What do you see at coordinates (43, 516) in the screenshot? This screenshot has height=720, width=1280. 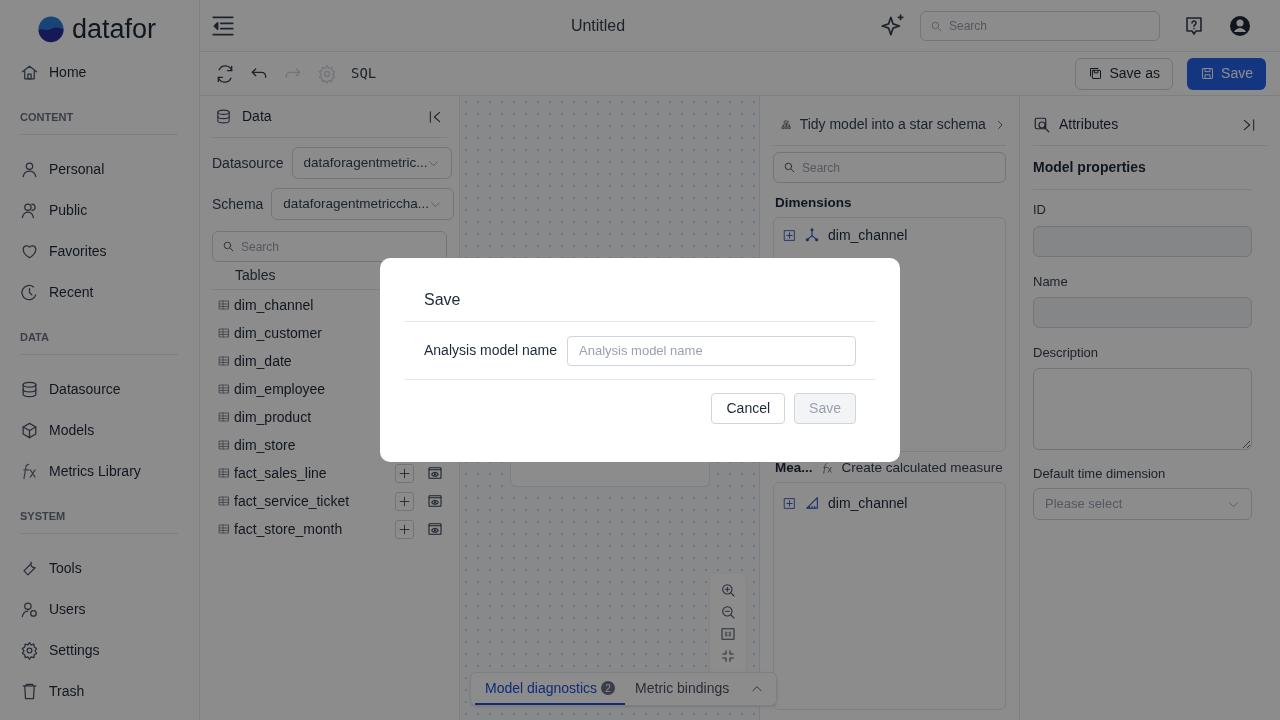 I see `section-heading: SYSTEM` at bounding box center [43, 516].